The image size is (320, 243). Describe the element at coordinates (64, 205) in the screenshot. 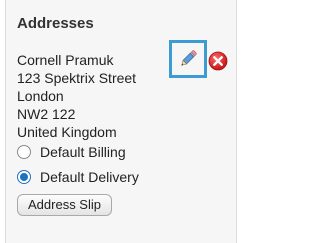

I see `address-slip-button: Address Slip` at that location.